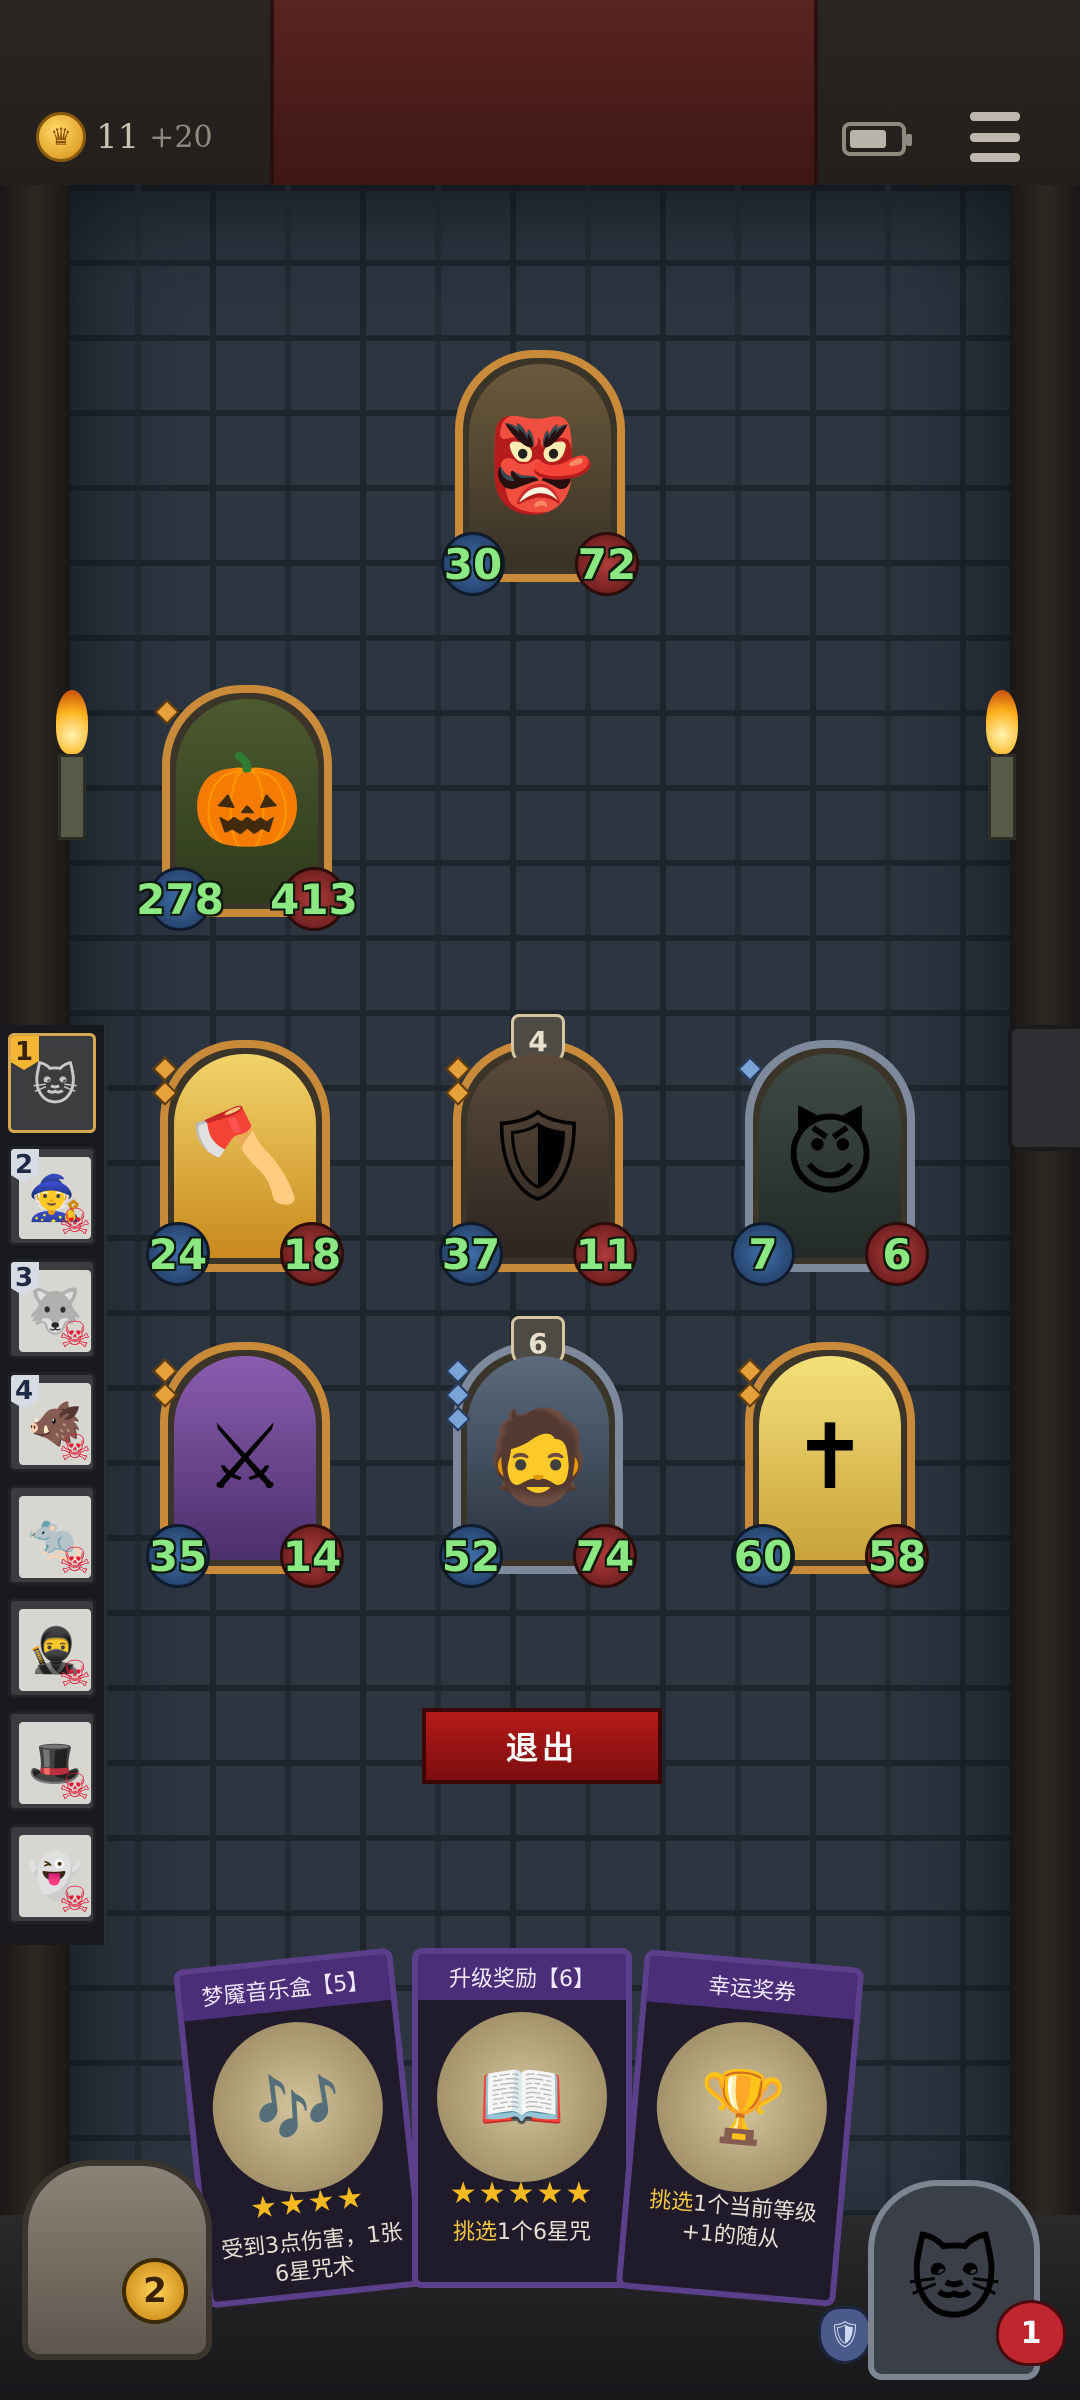 Image resolution: width=1080 pixels, height=2400 pixels. I want to click on attack-value: 37, so click(471, 1254).